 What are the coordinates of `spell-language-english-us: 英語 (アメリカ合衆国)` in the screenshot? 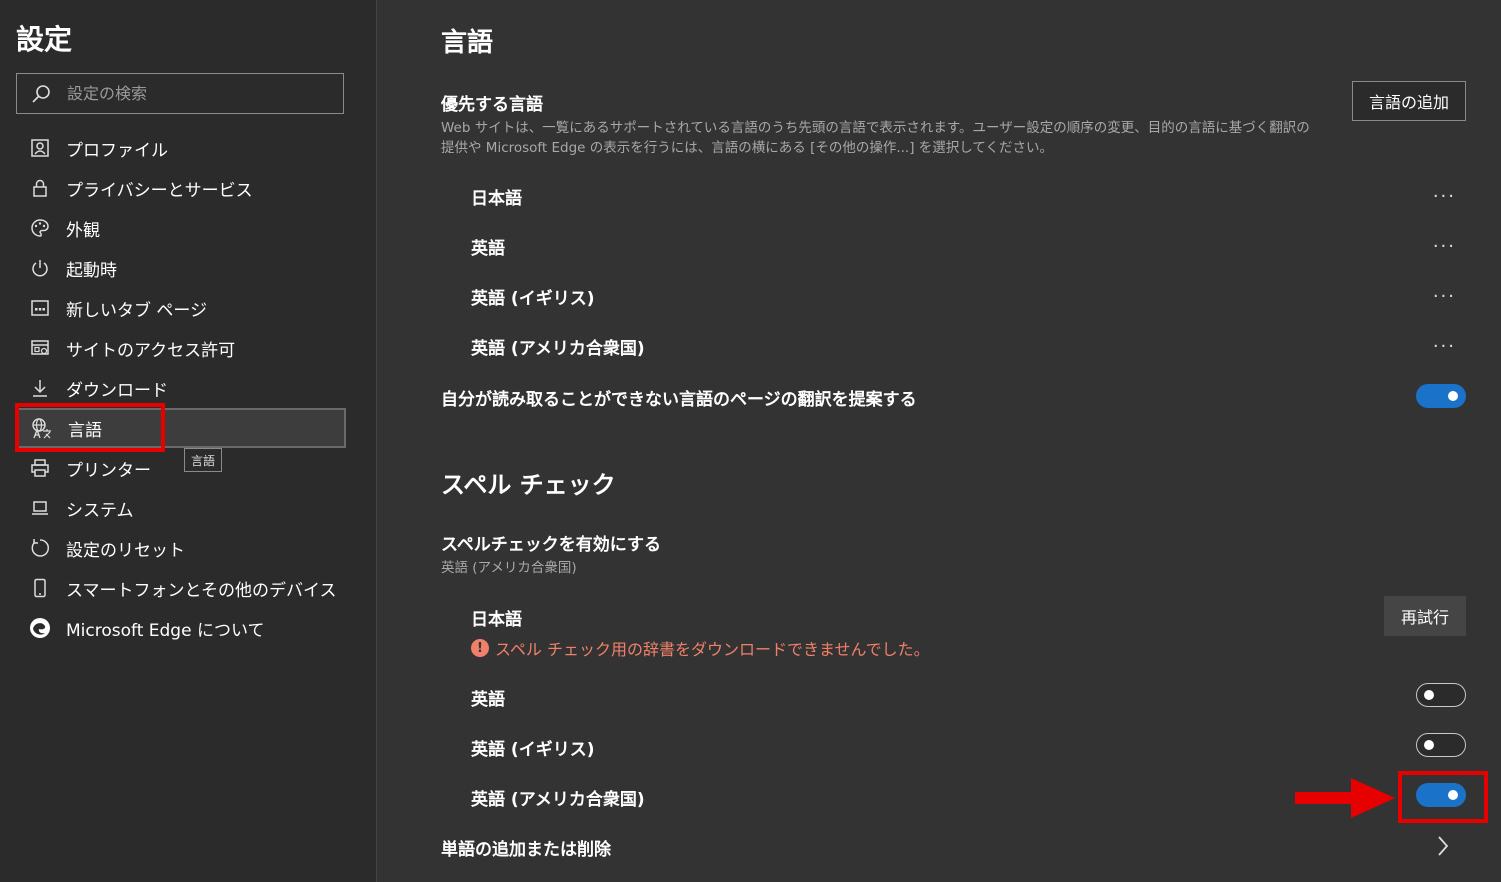 It's located at (558, 800).